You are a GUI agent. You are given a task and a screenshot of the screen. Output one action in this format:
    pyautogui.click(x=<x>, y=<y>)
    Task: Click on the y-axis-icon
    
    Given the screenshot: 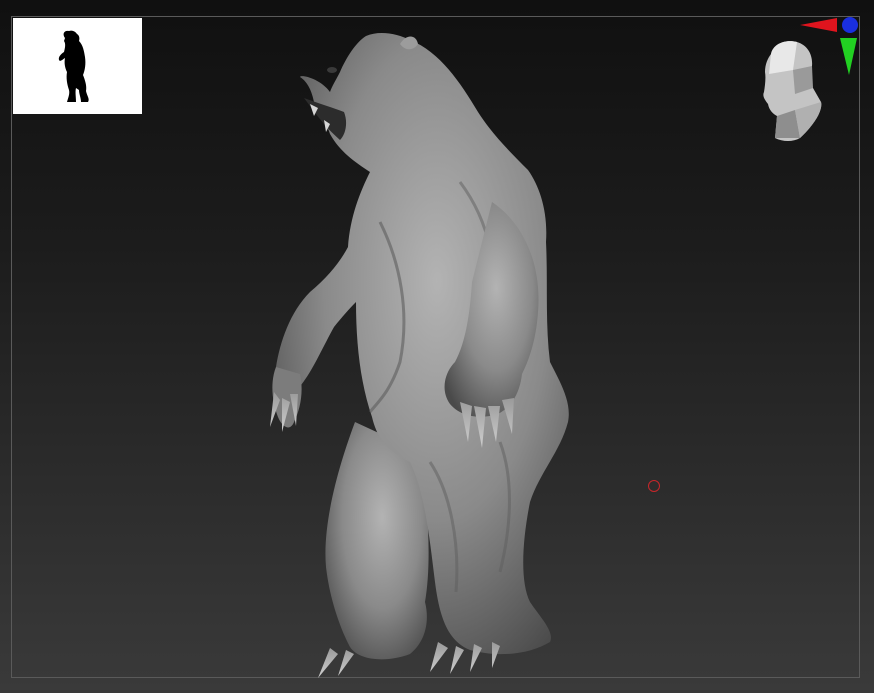 What is the action you would take?
    pyautogui.click(x=848, y=56)
    